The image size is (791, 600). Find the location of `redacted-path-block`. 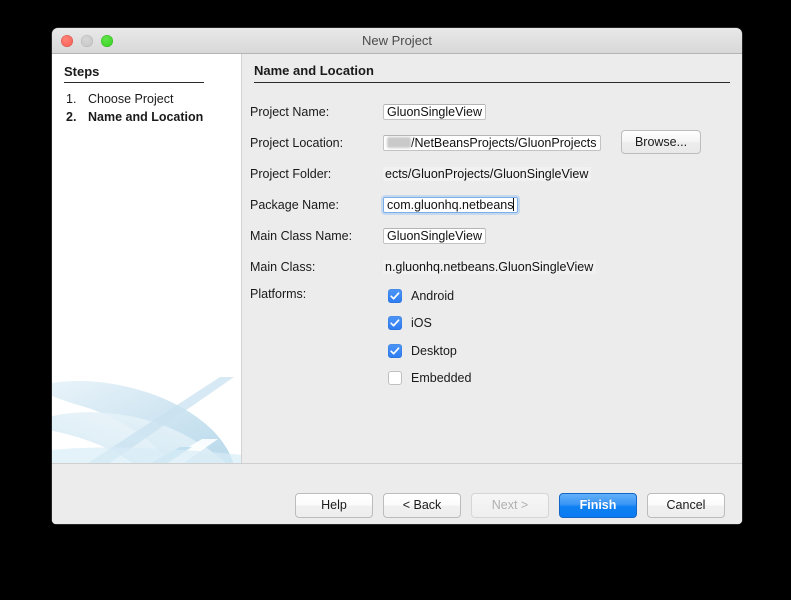

redacted-path-block is located at coordinates (399, 142).